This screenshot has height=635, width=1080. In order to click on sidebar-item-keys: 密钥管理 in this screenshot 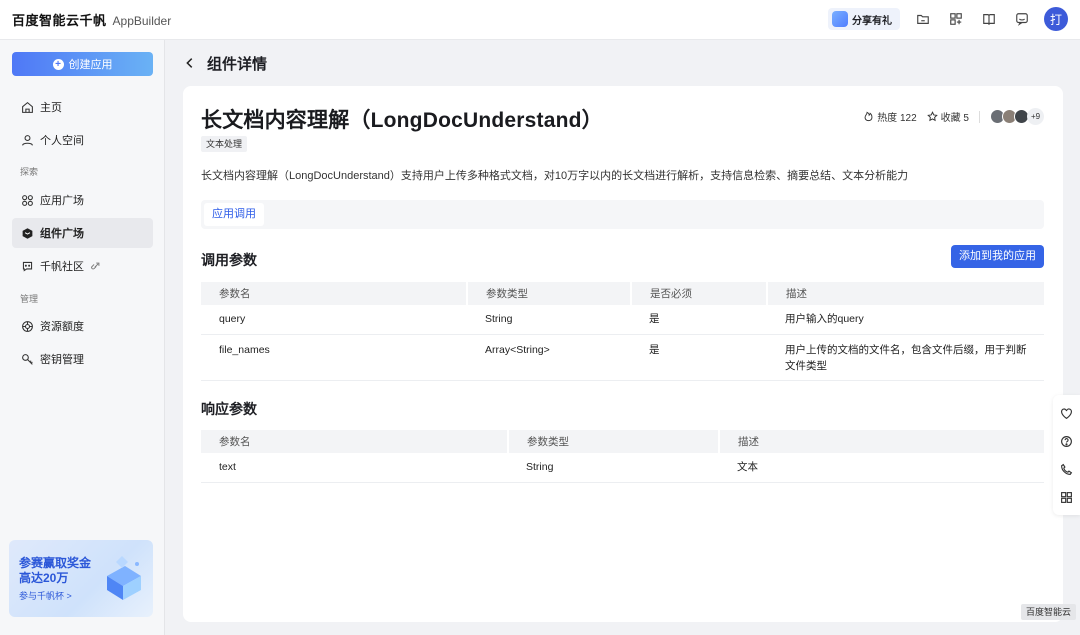, I will do `click(82, 359)`.